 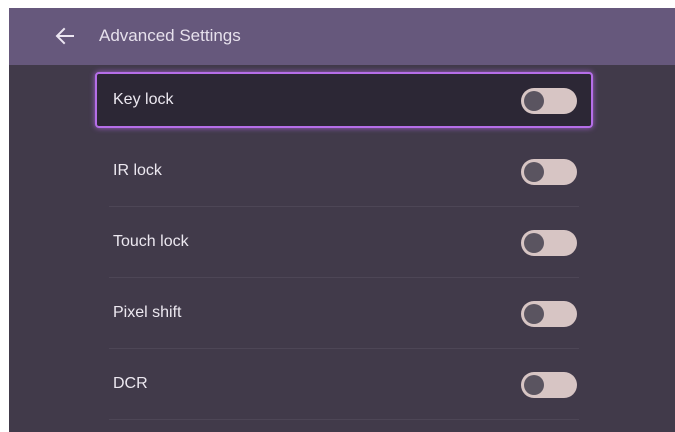 I want to click on setting-label: Key lock, so click(x=143, y=99).